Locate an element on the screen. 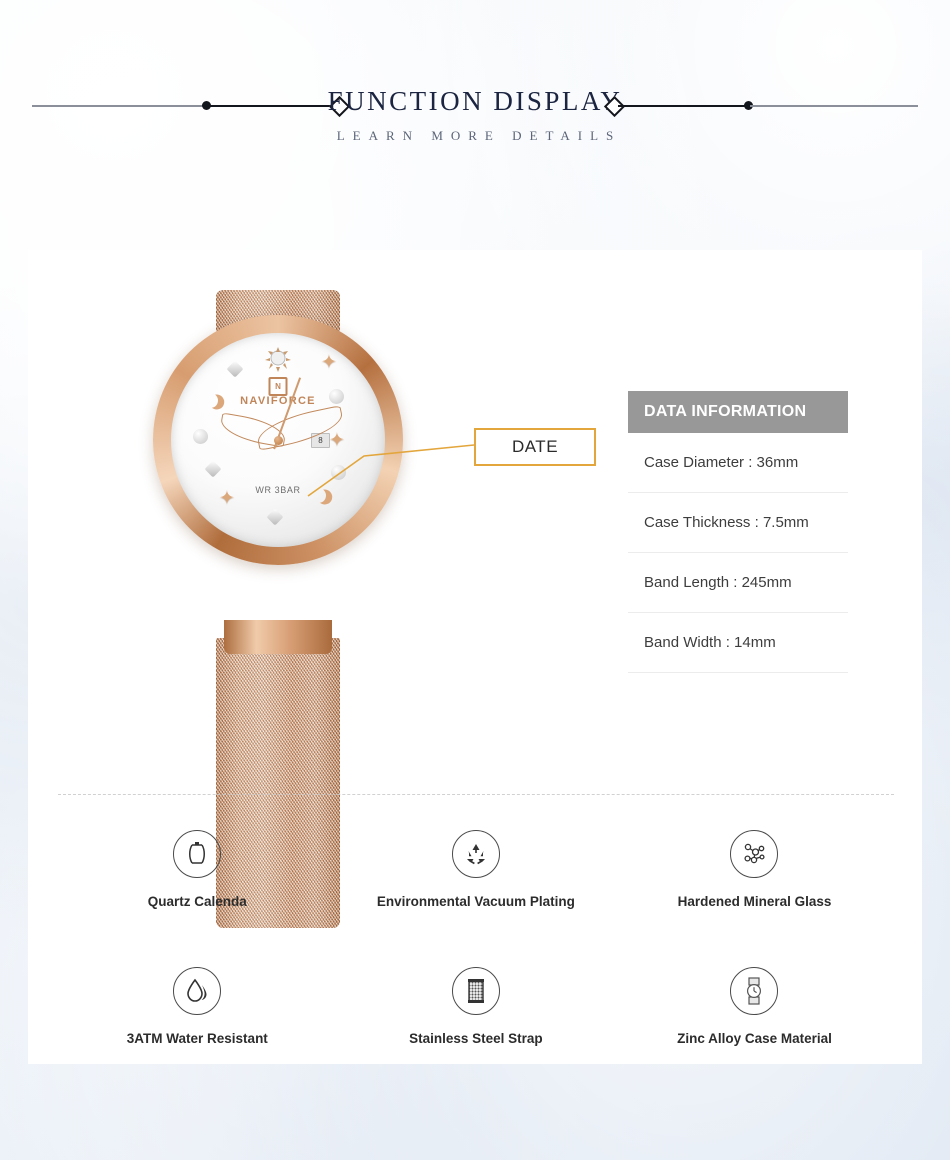 Image resolution: width=950 pixels, height=1160 pixels. page-title: FUNCTION DISPLAY is located at coordinates (475, 101).